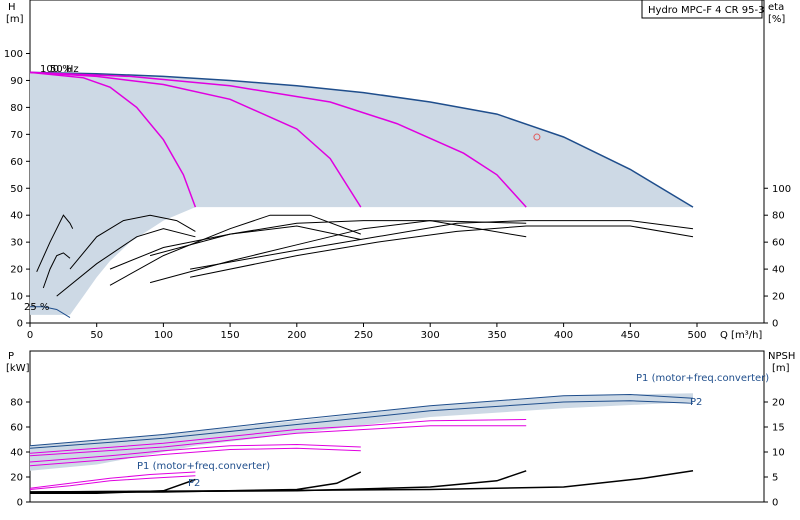 This screenshot has width=800, height=520. Describe the element at coordinates (775, 324) in the screenshot. I see `eta-tick-label: 0` at that location.